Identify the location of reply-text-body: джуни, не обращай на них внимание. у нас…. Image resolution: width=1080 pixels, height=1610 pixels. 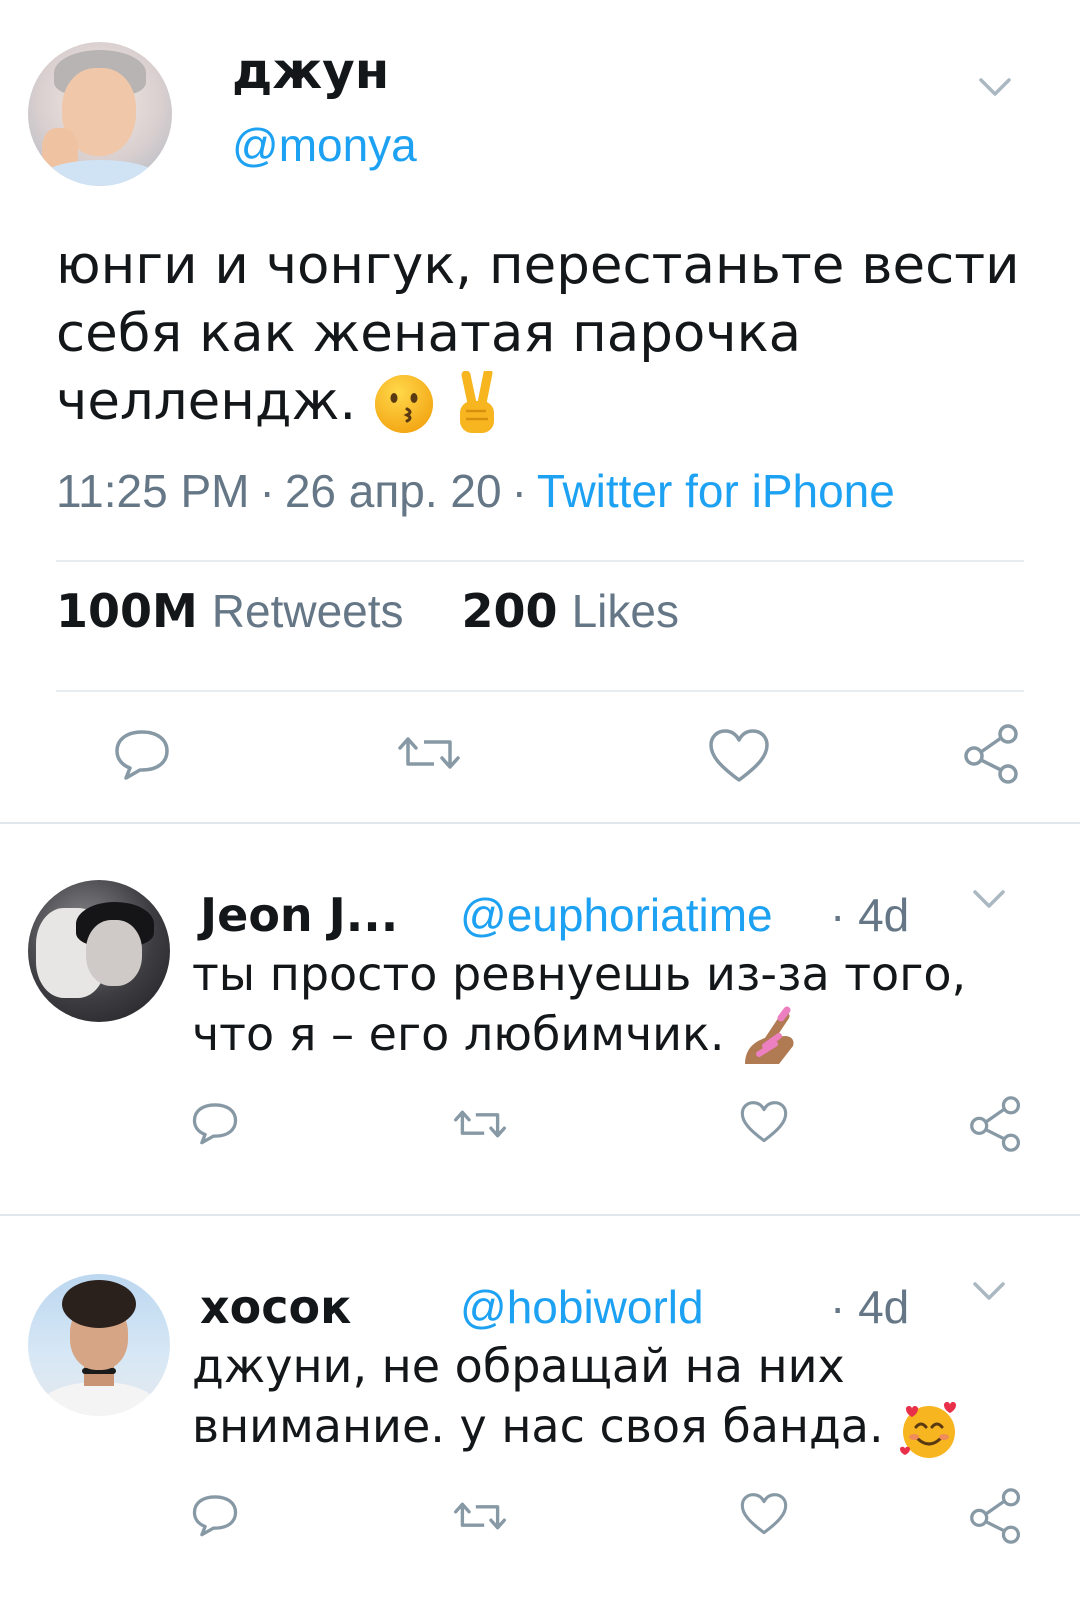
(538, 1396).